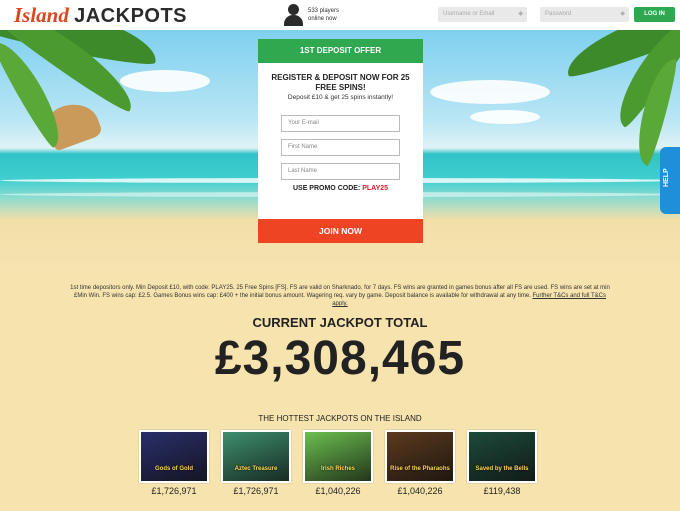  What do you see at coordinates (340, 231) in the screenshot?
I see `join-now-button: JOIN NOW` at bounding box center [340, 231].